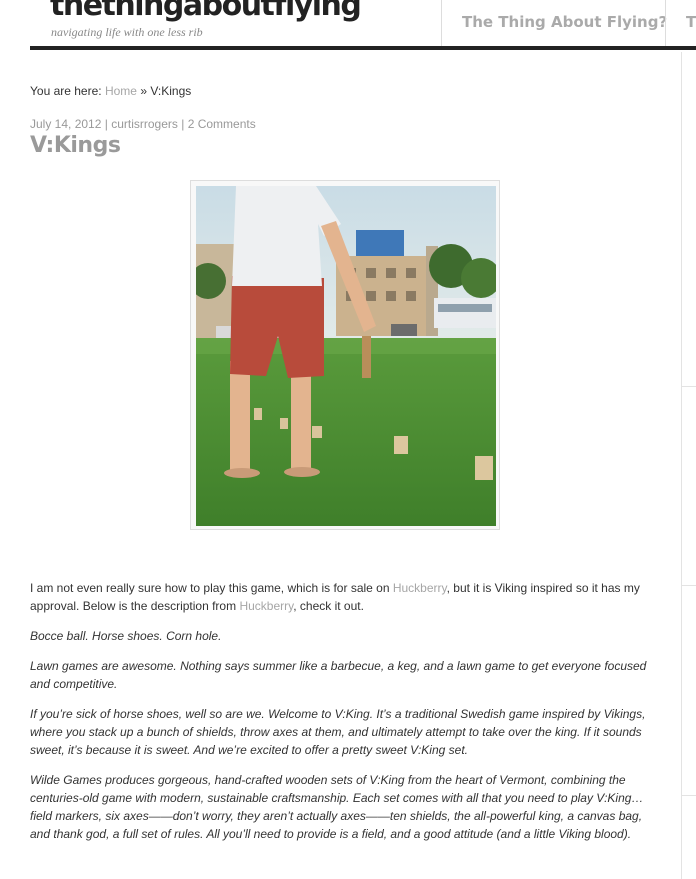 Image resolution: width=696 pixels, height=879 pixels. What do you see at coordinates (691, 22) in the screenshot?
I see `nav-item-truncated: T` at bounding box center [691, 22].